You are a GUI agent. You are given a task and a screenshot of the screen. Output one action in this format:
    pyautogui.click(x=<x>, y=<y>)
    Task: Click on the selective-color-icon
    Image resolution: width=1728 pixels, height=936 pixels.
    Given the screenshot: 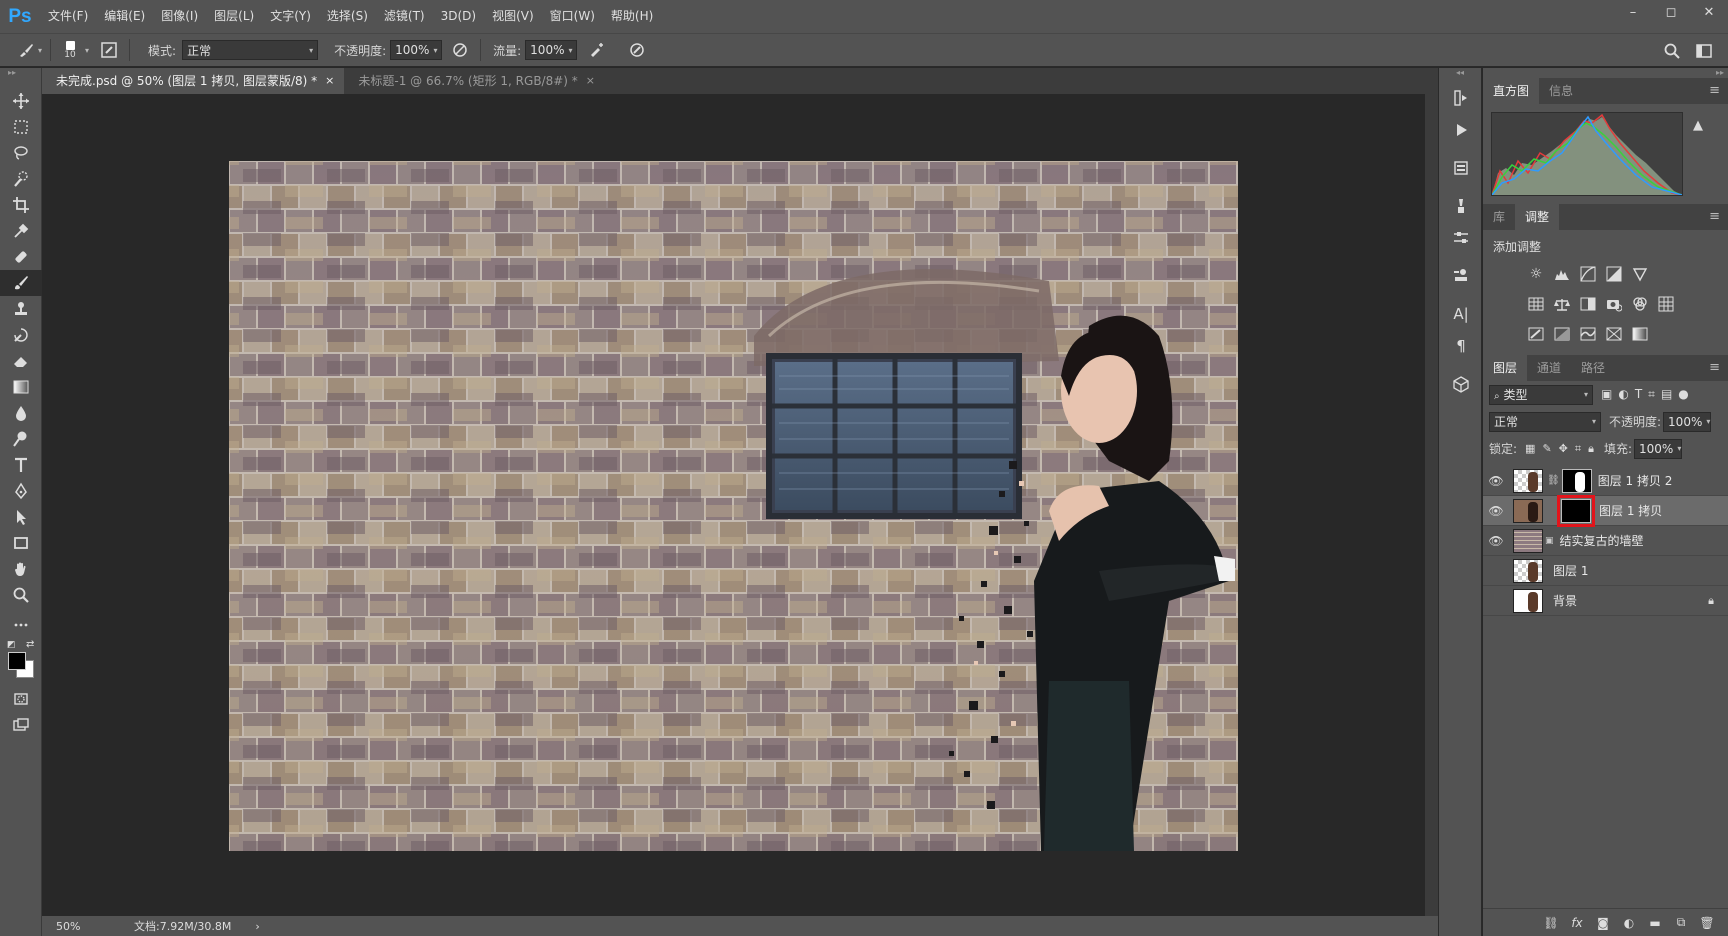 What is the action you would take?
    pyautogui.click(x=1614, y=334)
    